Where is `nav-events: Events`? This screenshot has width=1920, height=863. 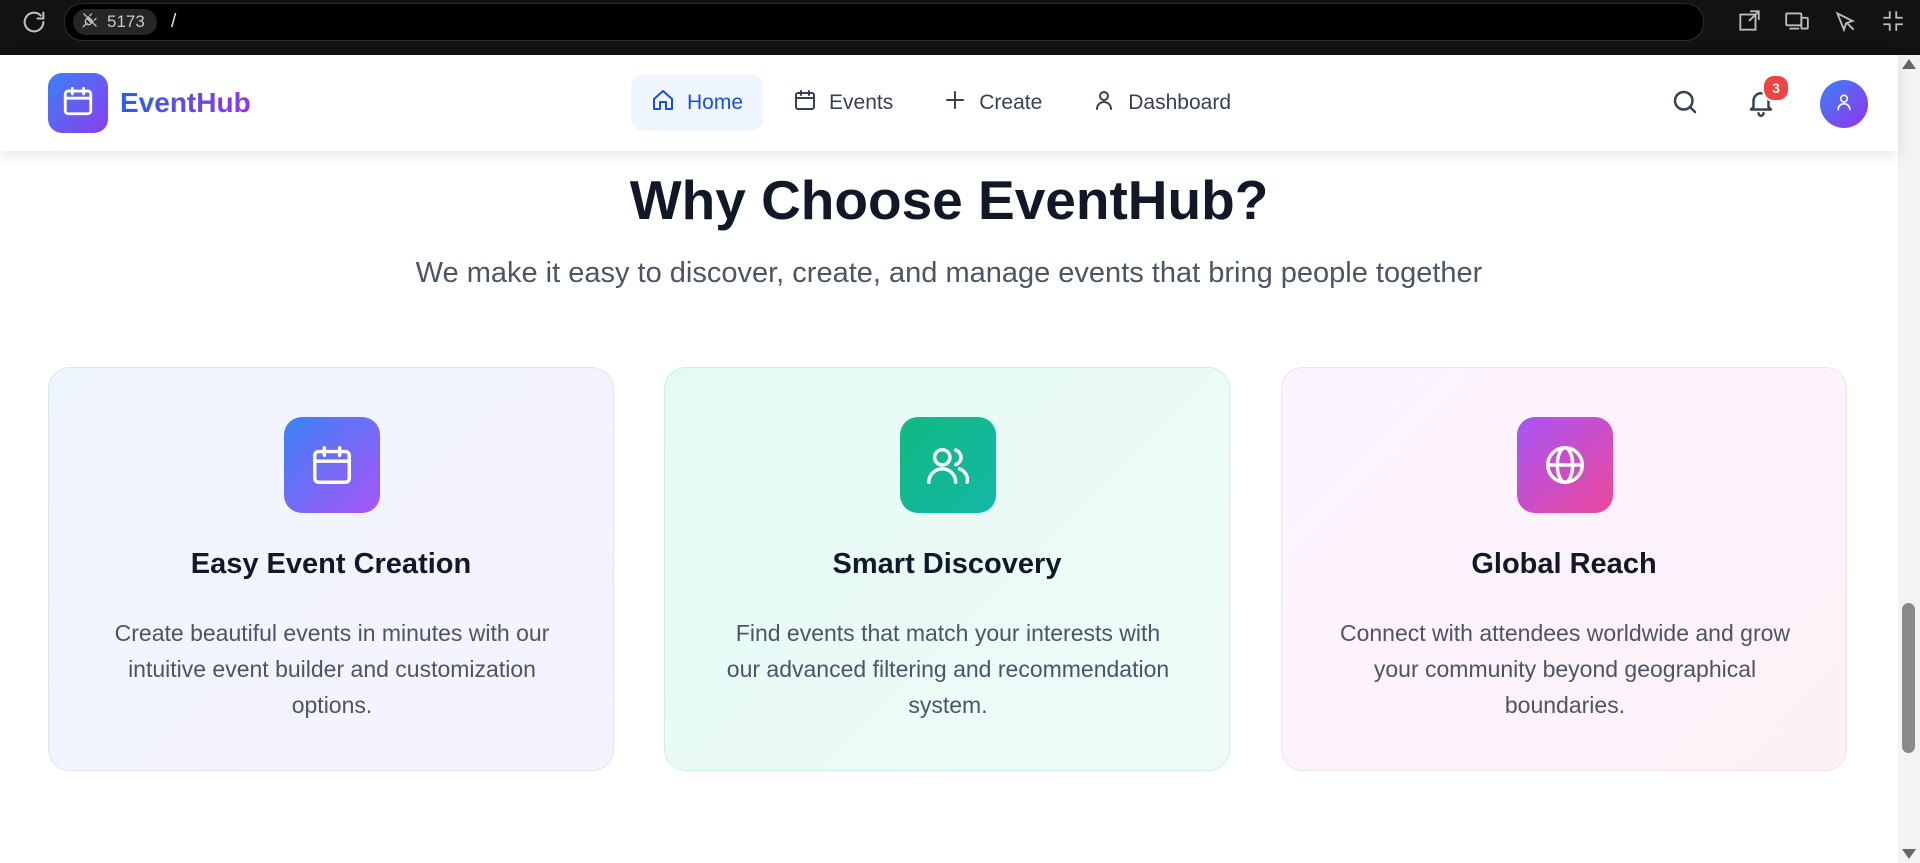
nav-events: Events is located at coordinates (843, 103).